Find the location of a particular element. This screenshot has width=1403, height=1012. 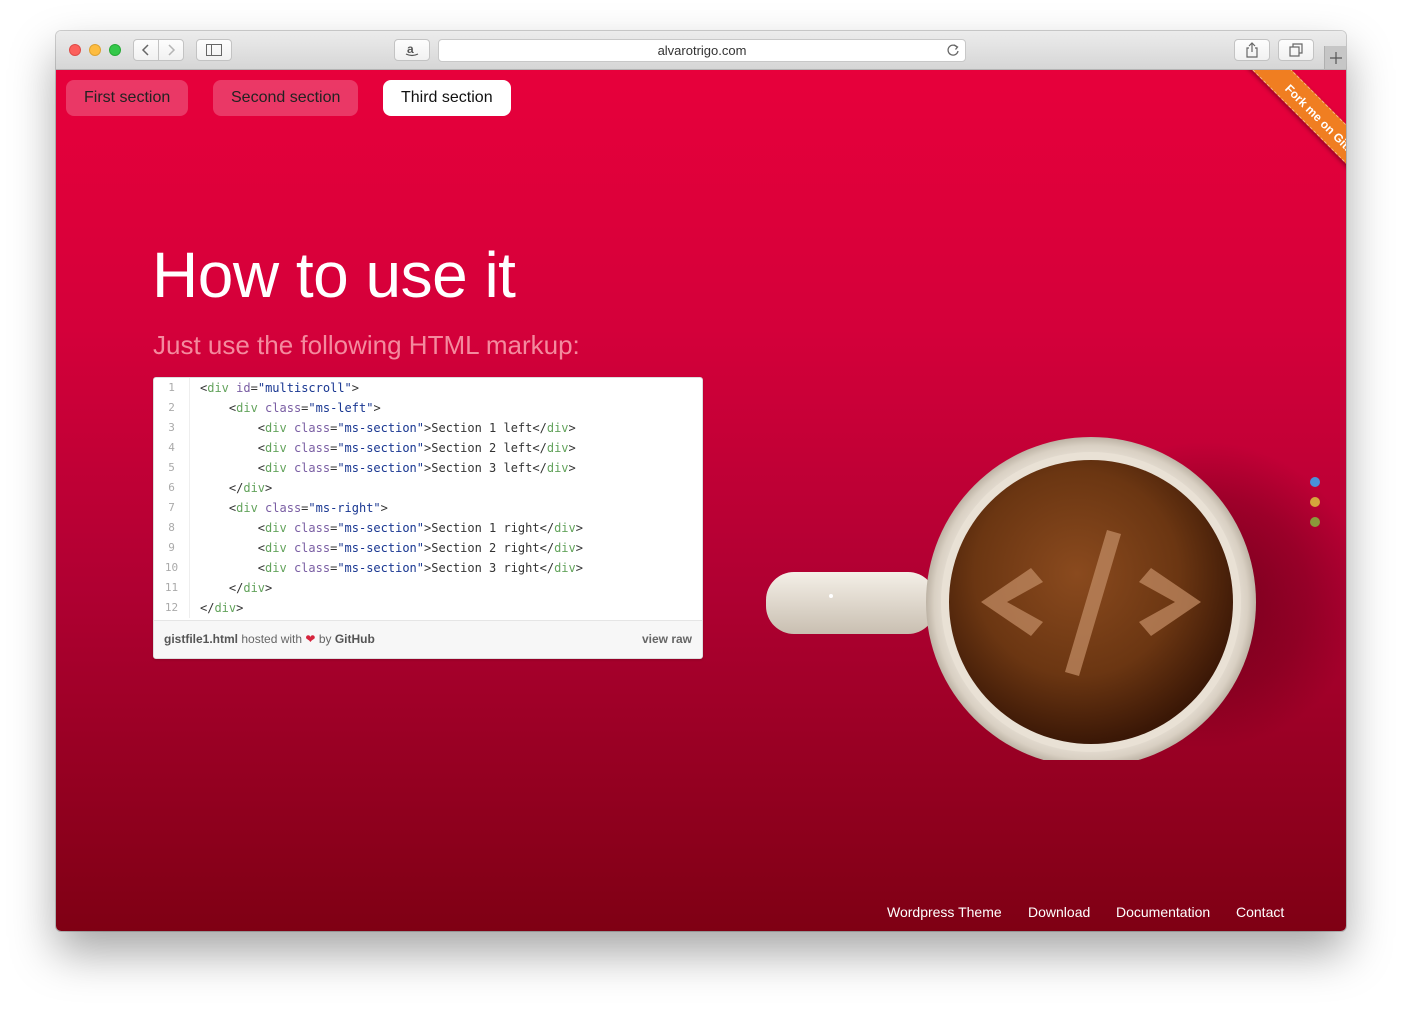

view-raw-link: view raw is located at coordinates (667, 639).